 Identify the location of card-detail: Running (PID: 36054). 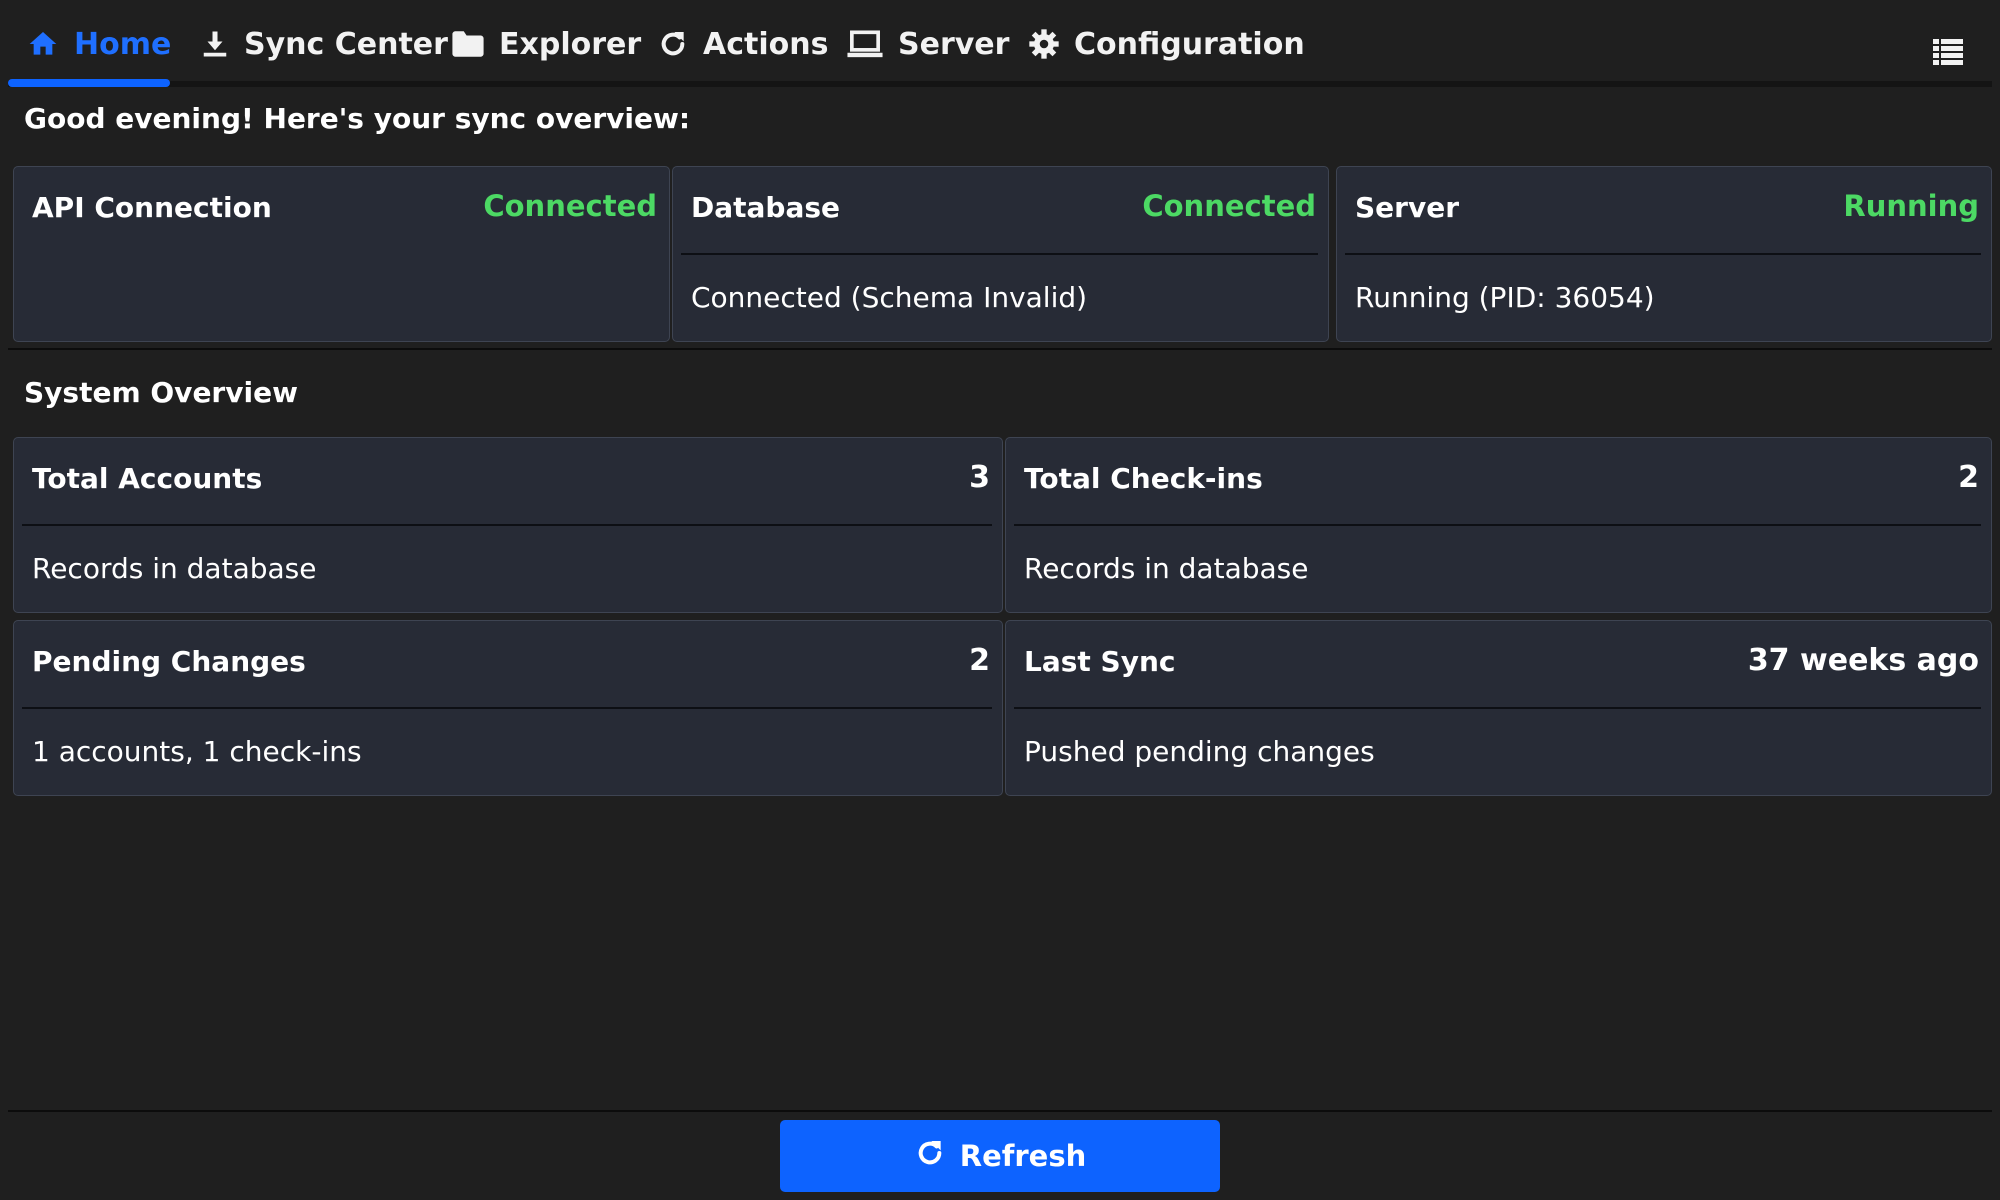
(1505, 297).